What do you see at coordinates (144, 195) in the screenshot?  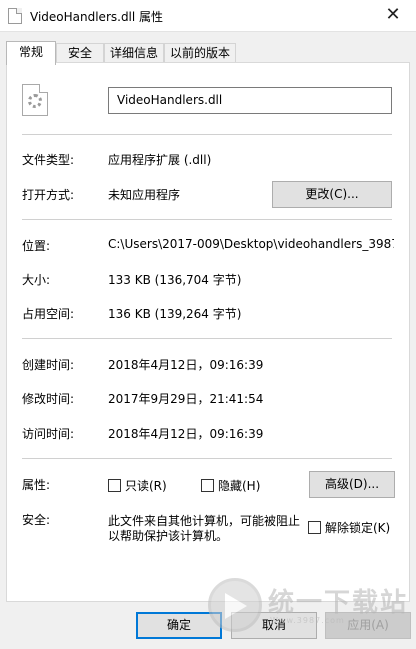 I see `open-with-value: 未知应用程序` at bounding box center [144, 195].